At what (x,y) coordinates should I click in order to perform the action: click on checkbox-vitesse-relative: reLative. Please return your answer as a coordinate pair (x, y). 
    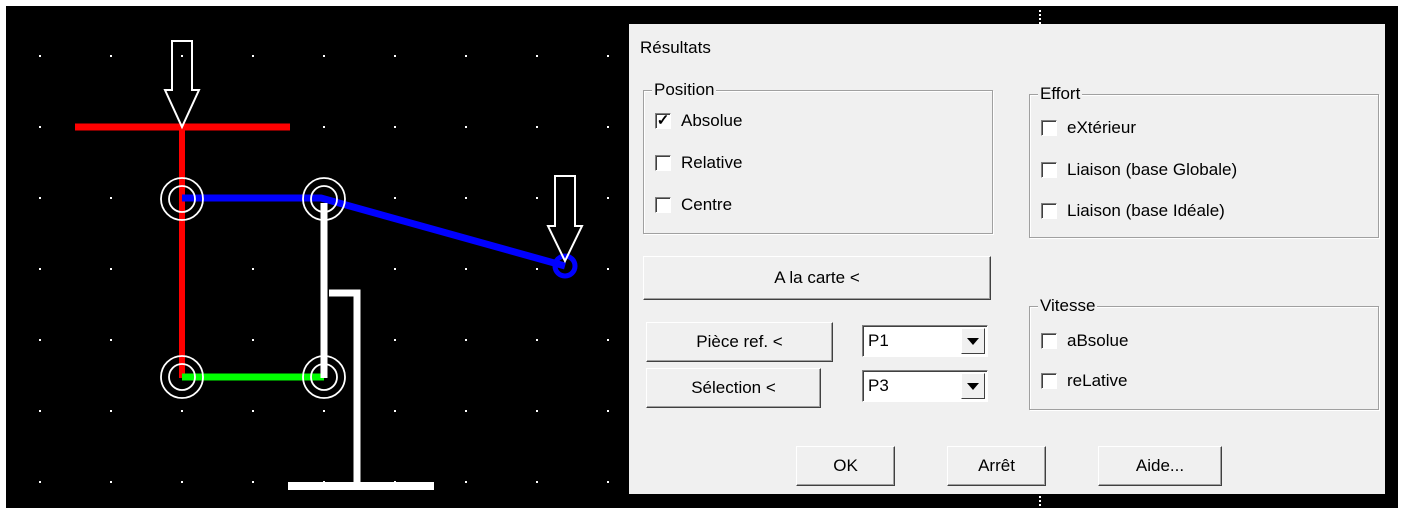
    Looking at the image, I should click on (1084, 381).